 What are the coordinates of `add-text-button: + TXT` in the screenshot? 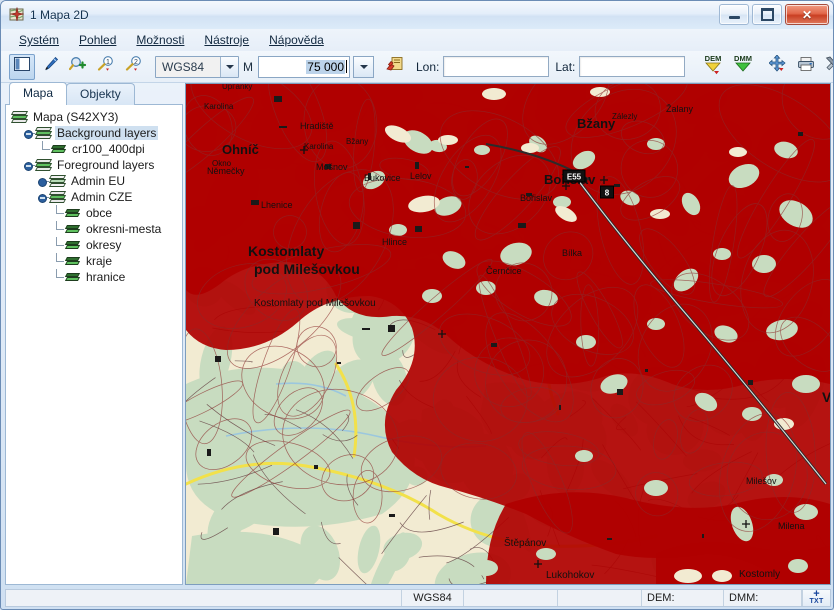 It's located at (816, 597).